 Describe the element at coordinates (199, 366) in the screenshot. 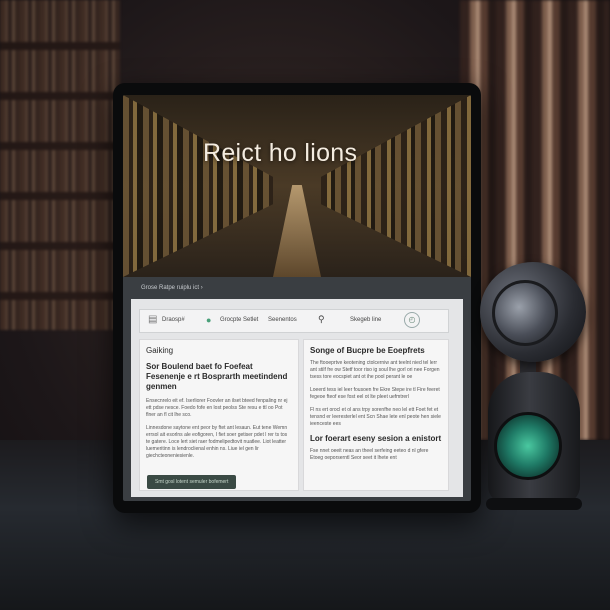

I see `left-card-heading-1: Sor Boulend baet fo Foefeat` at that location.